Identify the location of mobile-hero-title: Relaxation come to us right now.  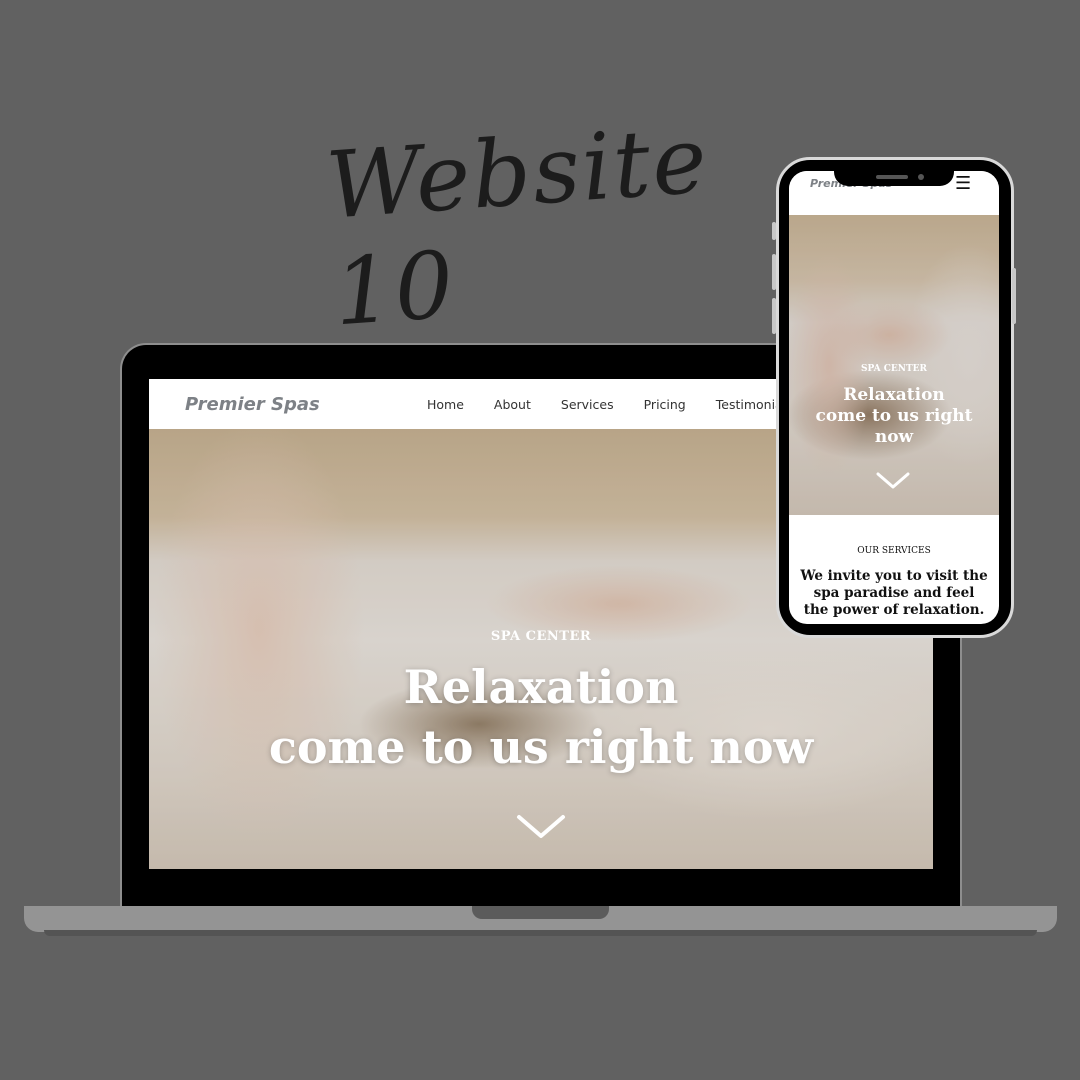
(894, 416).